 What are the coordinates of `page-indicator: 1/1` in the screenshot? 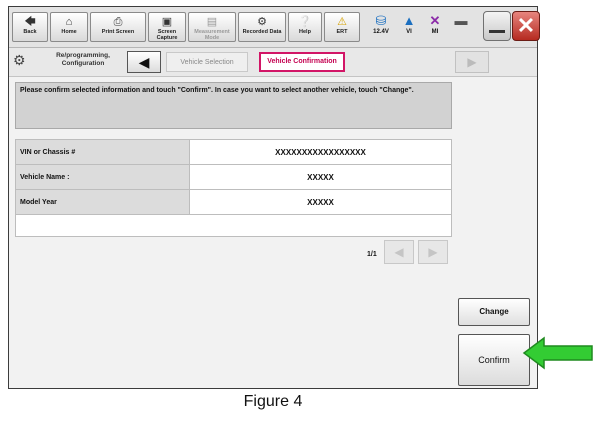 It's located at (372, 254).